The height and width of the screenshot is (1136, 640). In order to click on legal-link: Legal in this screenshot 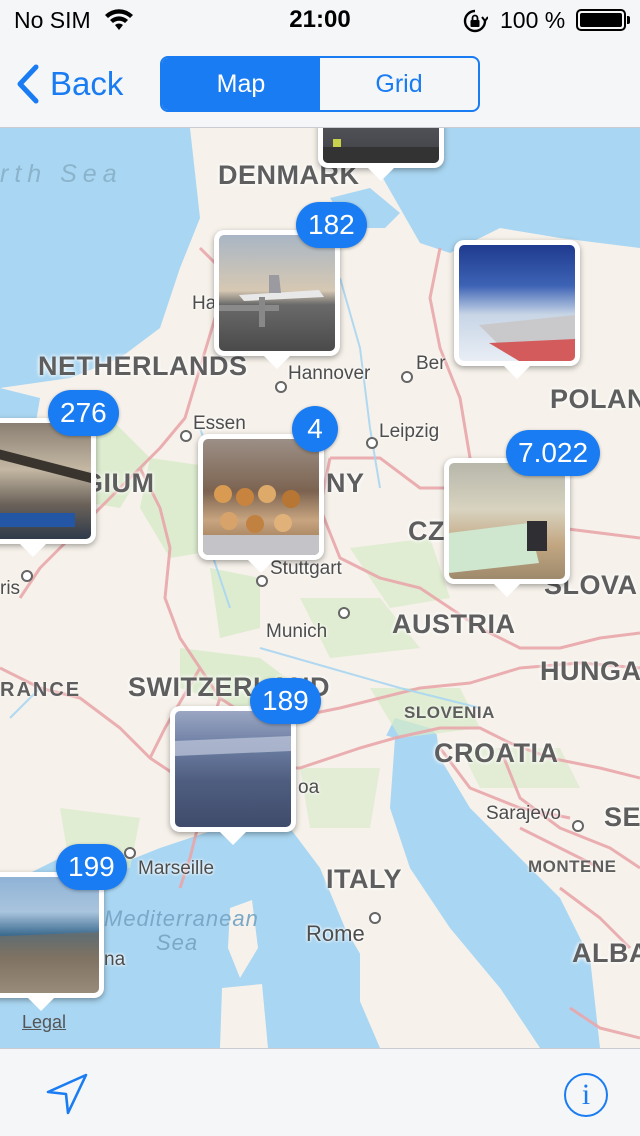, I will do `click(44, 1022)`.